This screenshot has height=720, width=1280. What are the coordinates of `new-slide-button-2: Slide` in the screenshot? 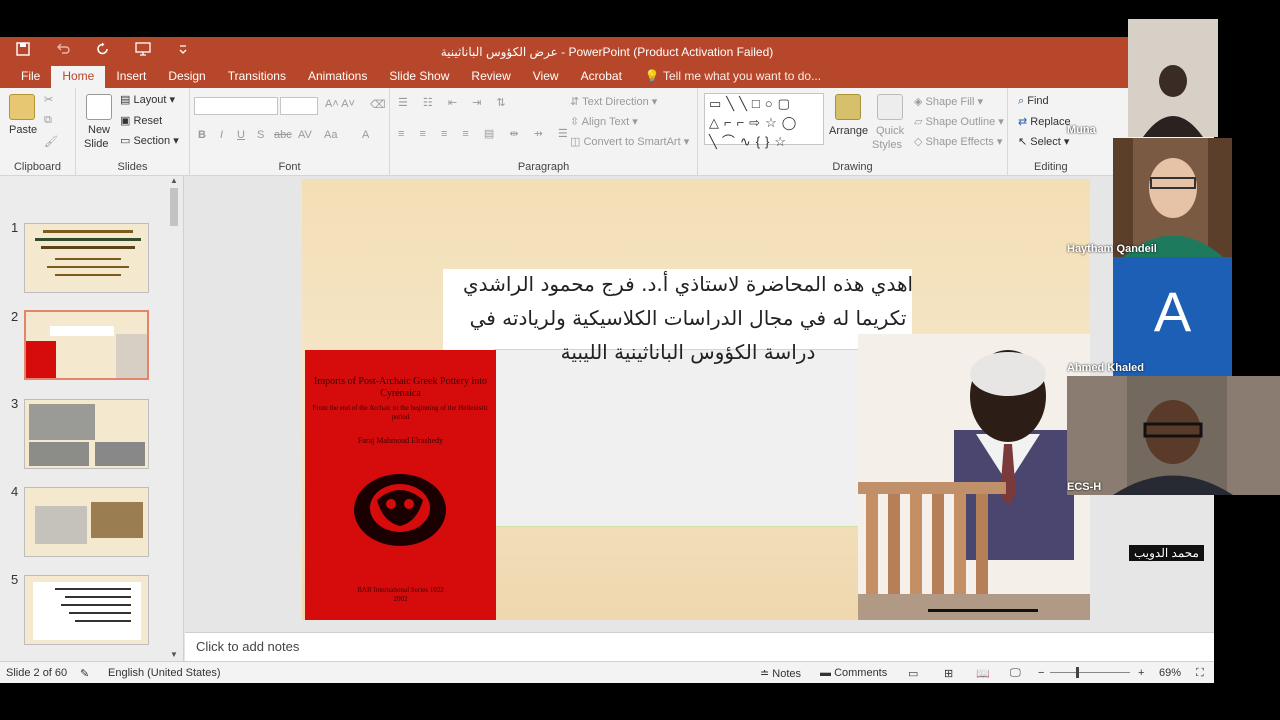 It's located at (96, 144).